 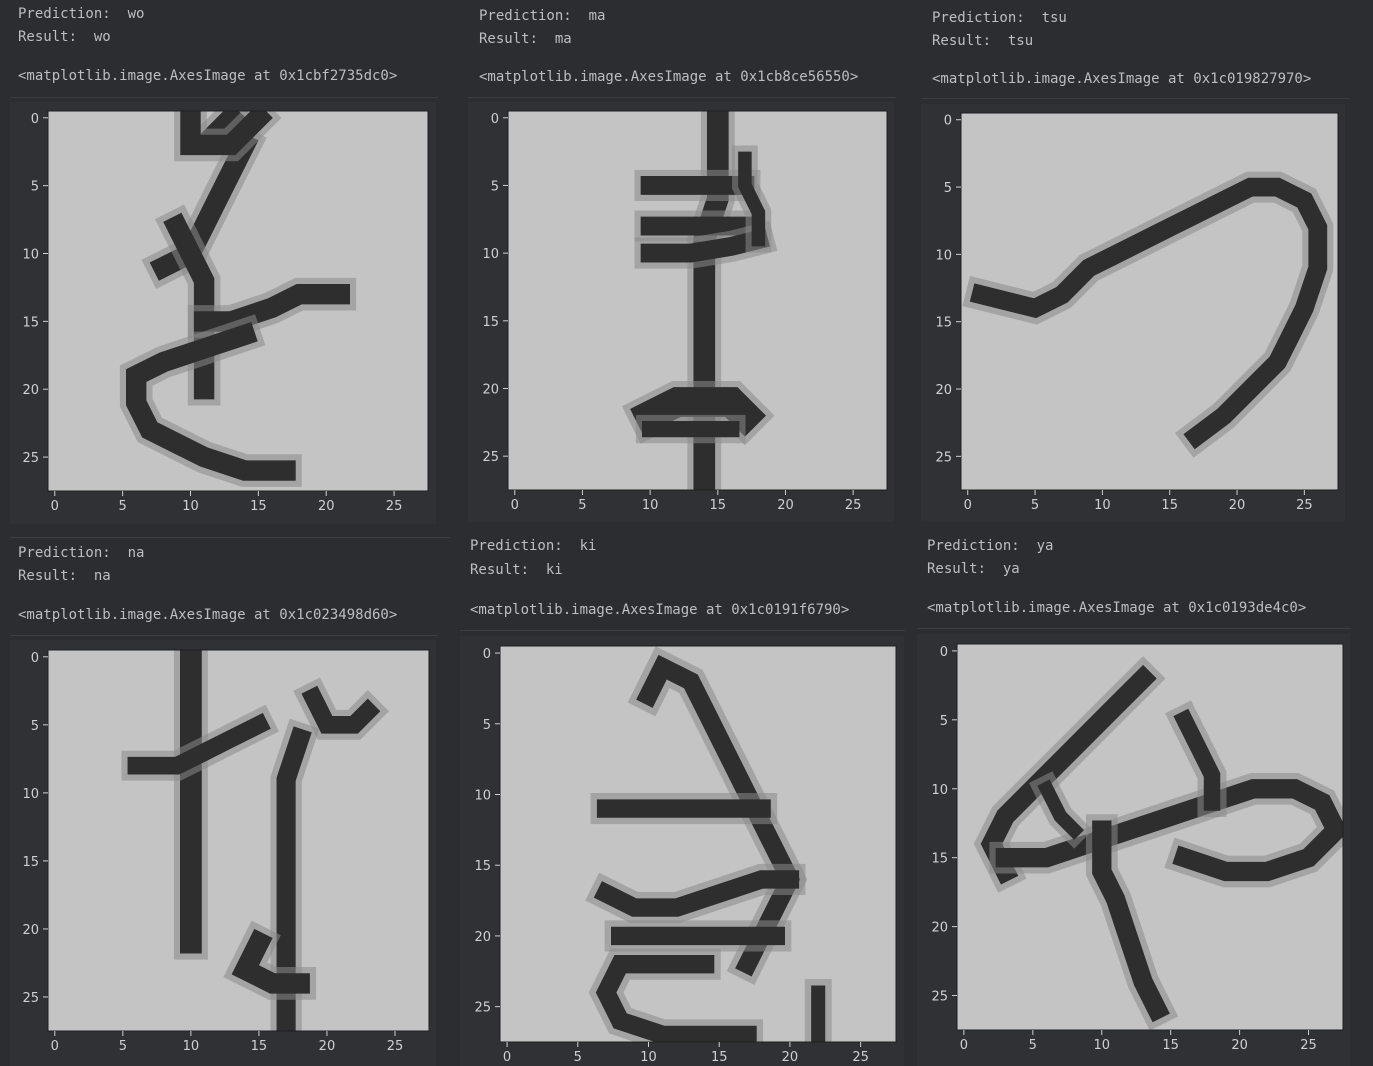 I want to click on x-tick-label: 0, so click(x=964, y=1045).